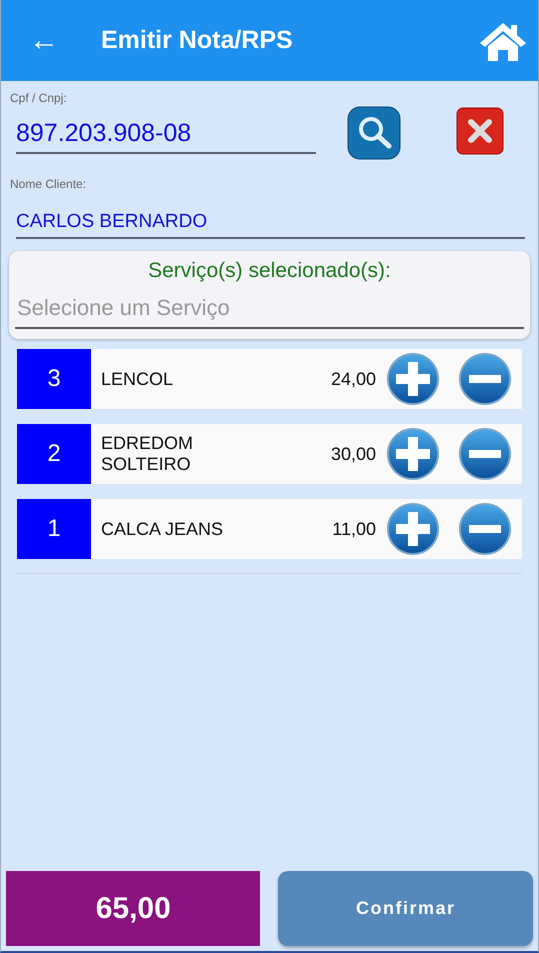 The width and height of the screenshot is (539, 953). I want to click on client-name-field: CARLOS BERNARDO, so click(270, 222).